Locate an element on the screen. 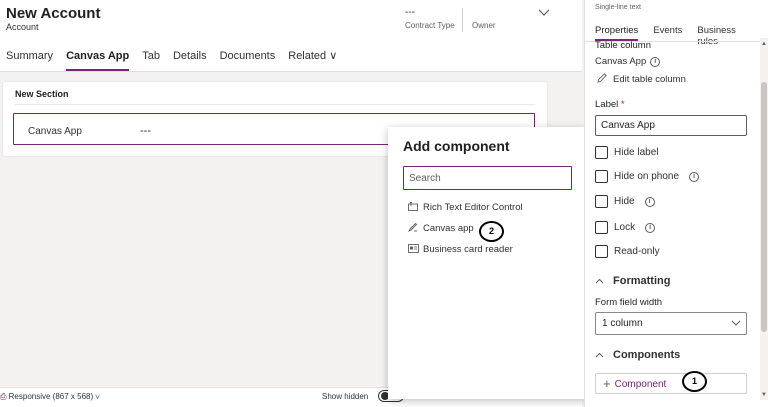  header-field-value is located at coordinates (484, 12).